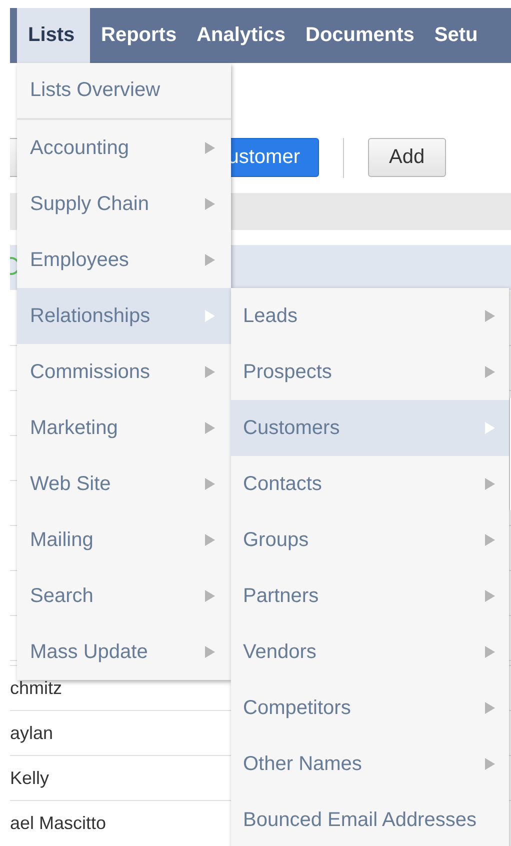  Describe the element at coordinates (138, 35) in the screenshot. I see `nav-tab: Reports` at that location.